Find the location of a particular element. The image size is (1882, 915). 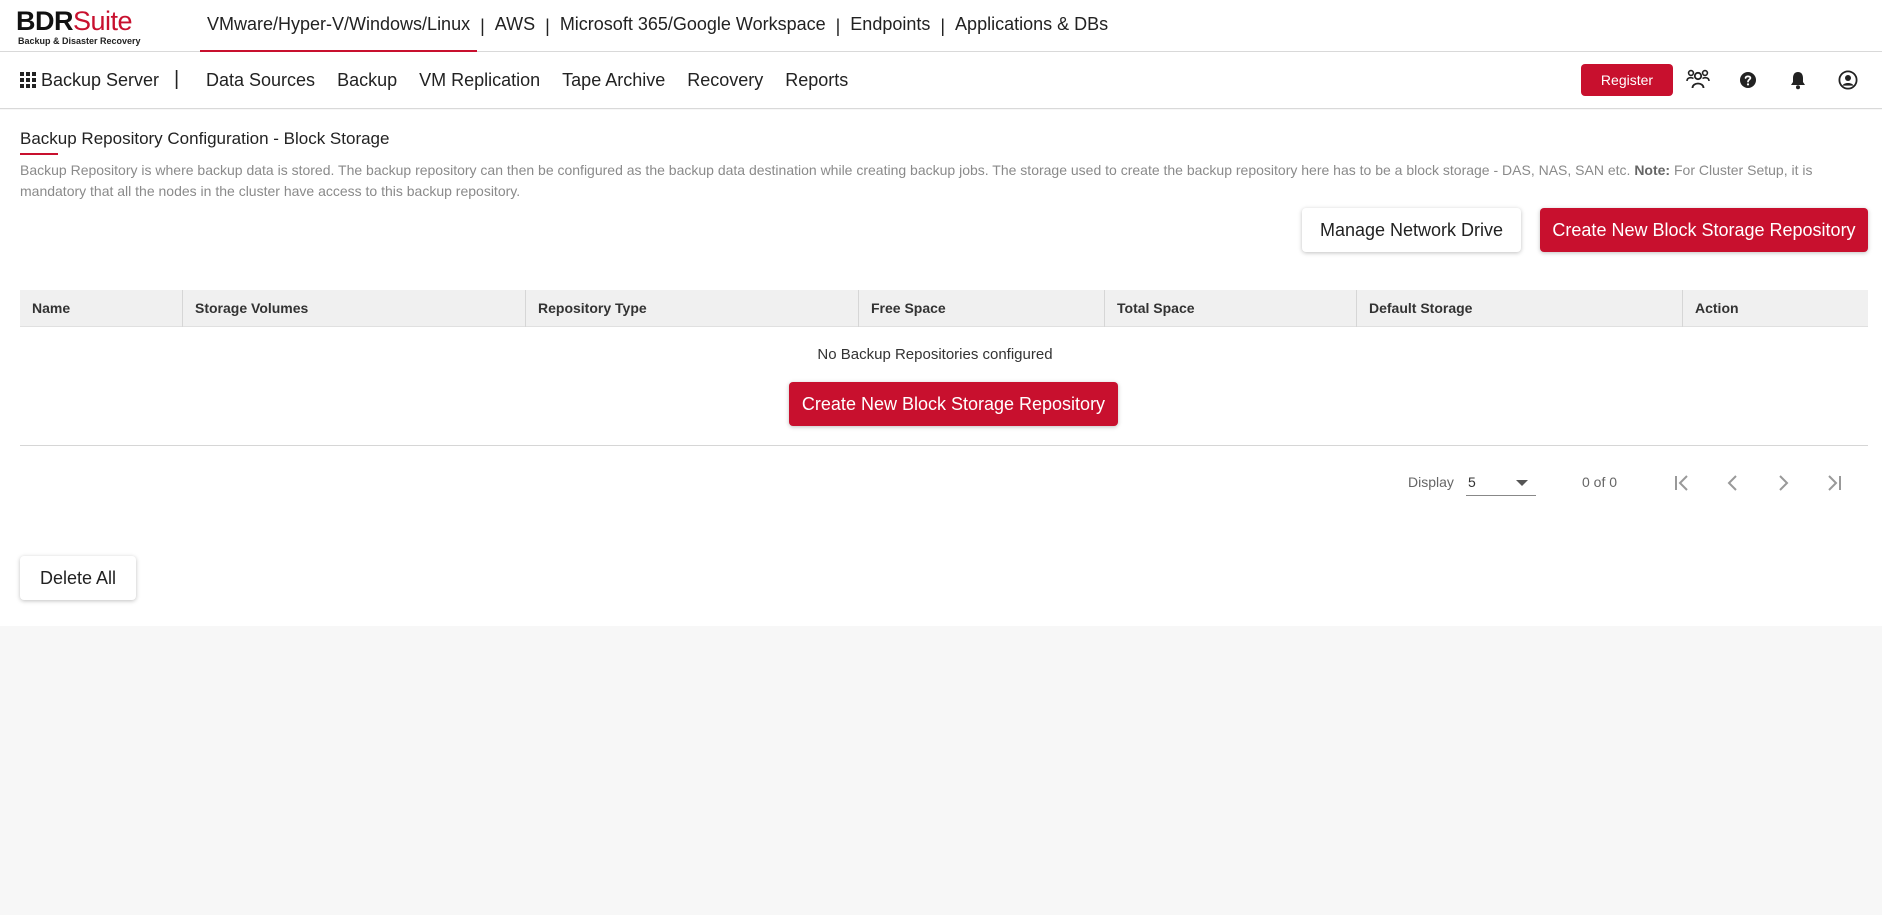

bdrsuite-logo: BDRSuite Backup & Disaster Recovery is located at coordinates (81, 26).